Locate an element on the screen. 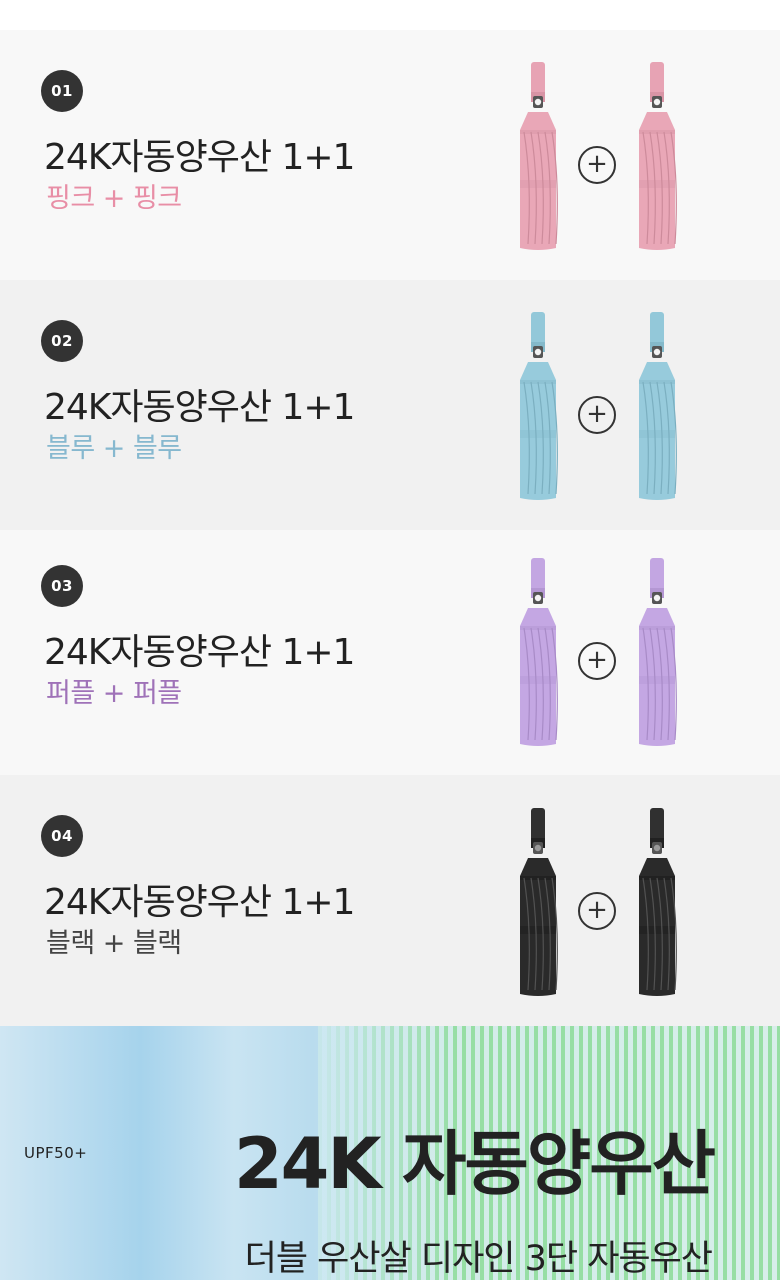 The image size is (780, 1280). option-color-label: 퍼플 + 퍼플 is located at coordinates (114, 693).